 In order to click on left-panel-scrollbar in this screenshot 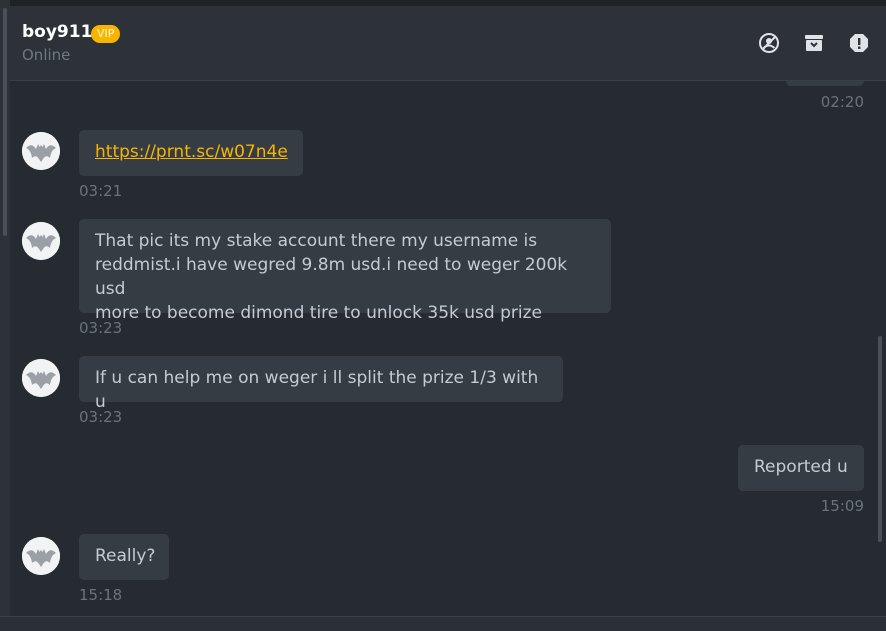, I will do `click(5, 315)`.